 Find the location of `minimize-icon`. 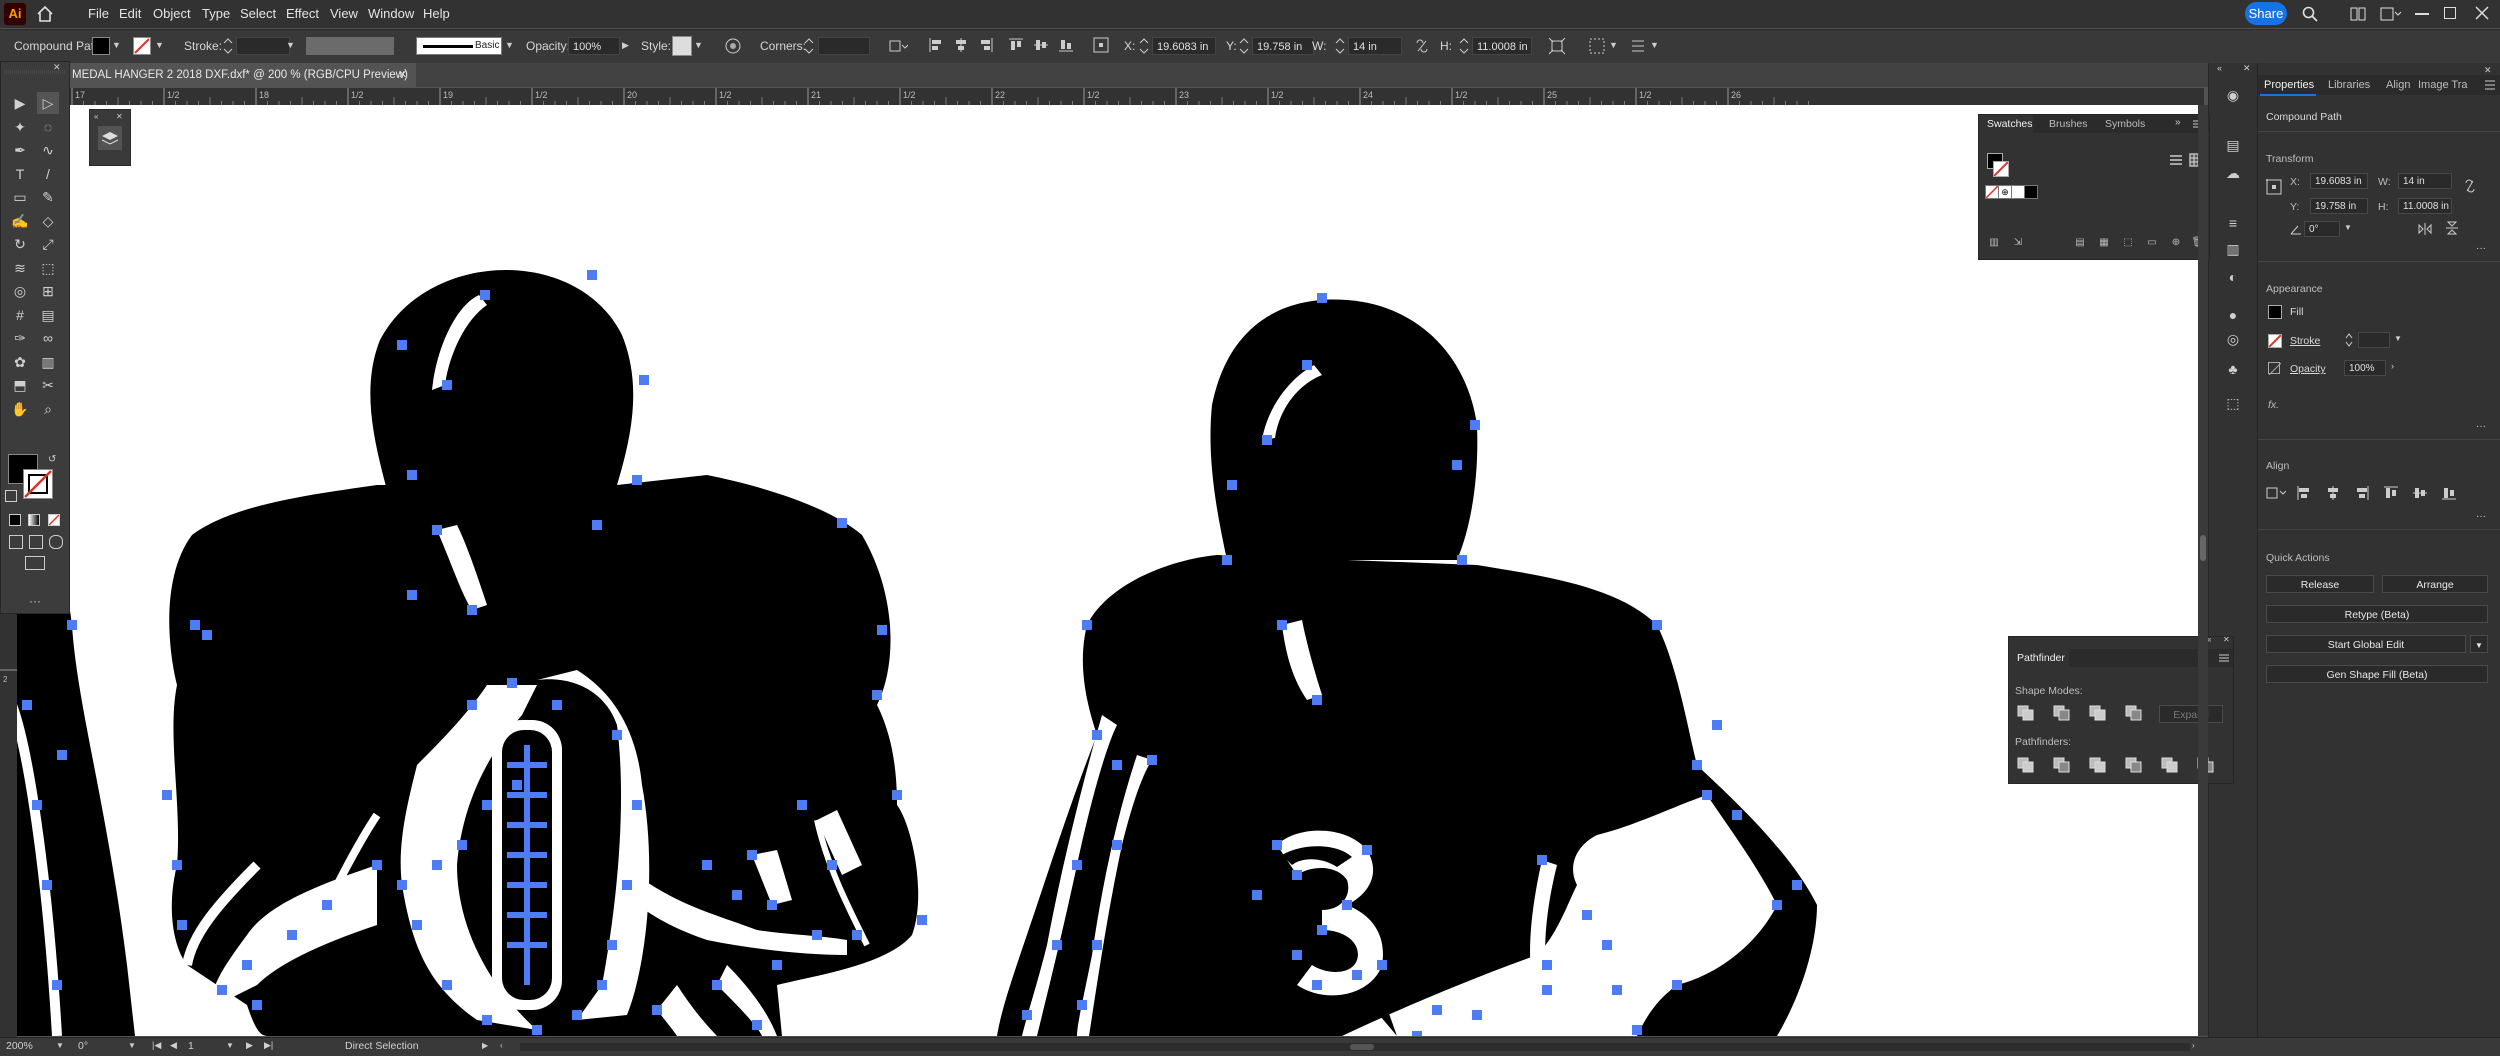

minimize-icon is located at coordinates (2422, 14).